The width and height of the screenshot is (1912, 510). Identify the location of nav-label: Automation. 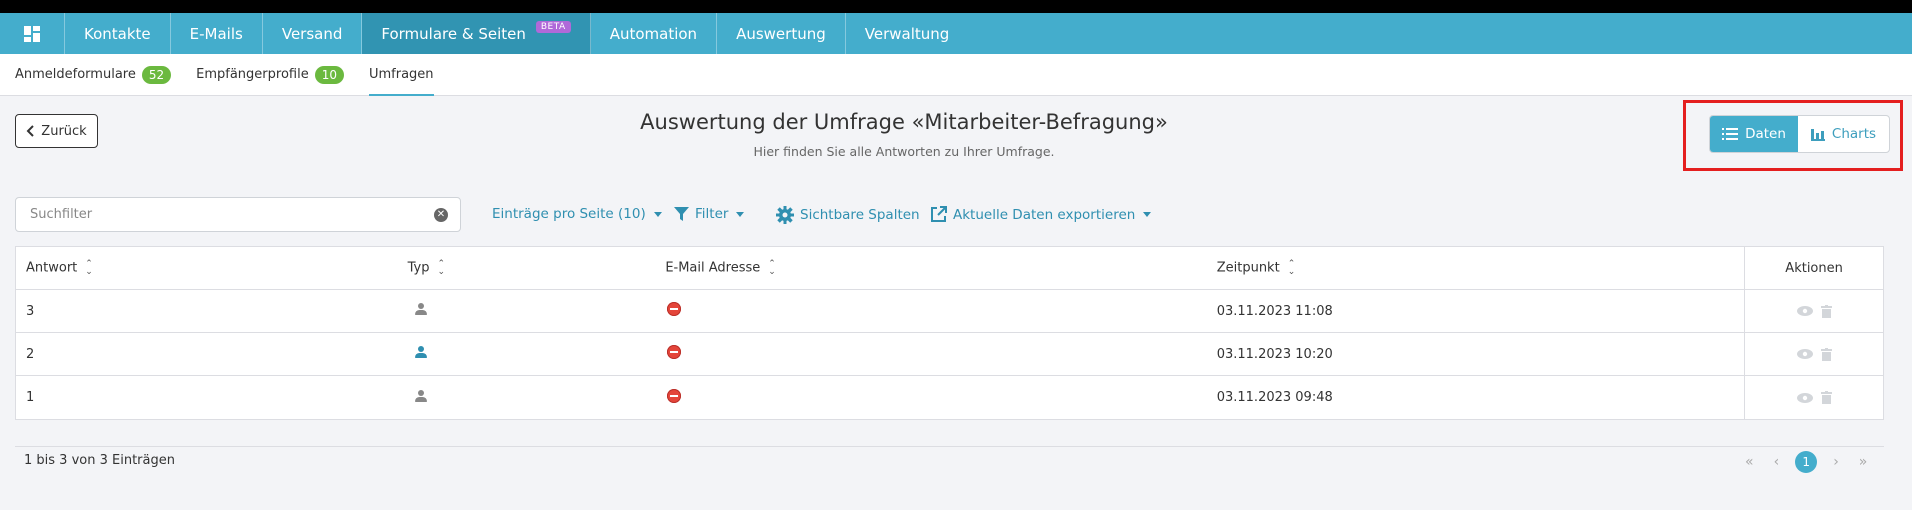
(653, 33).